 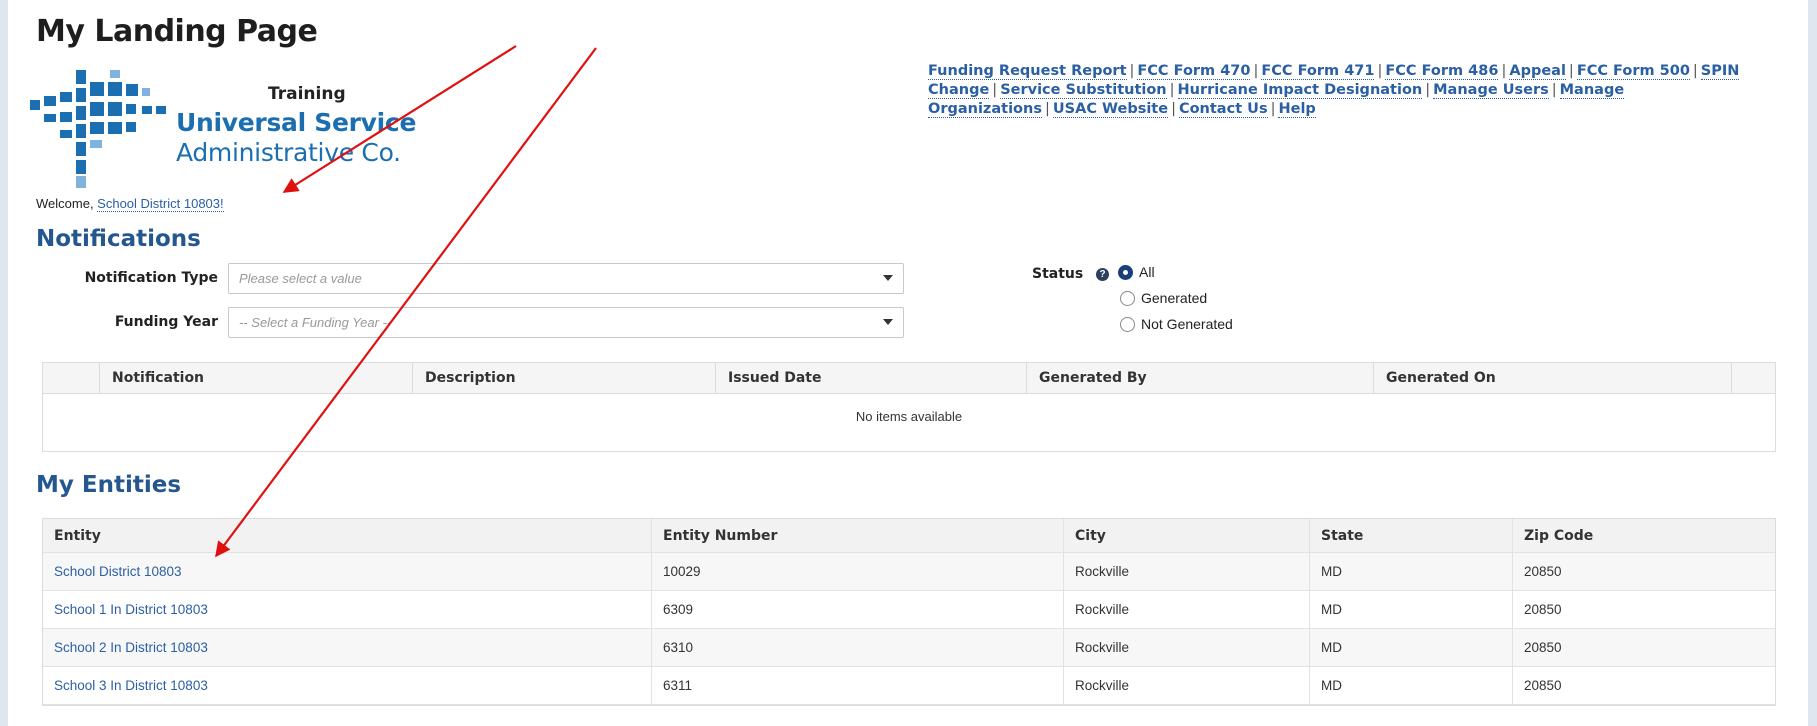 What do you see at coordinates (1125, 272) in the screenshot?
I see `radio-selected-icon` at bounding box center [1125, 272].